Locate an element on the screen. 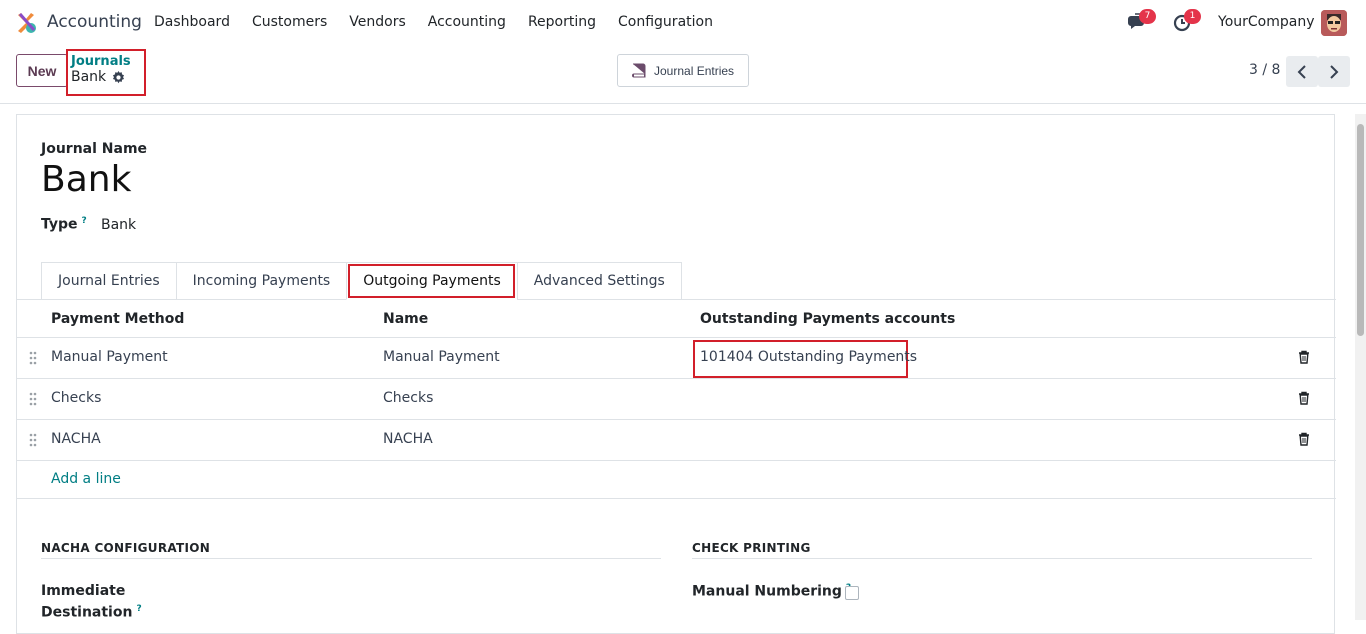  breadcrumb-current: Bank is located at coordinates (98, 77).